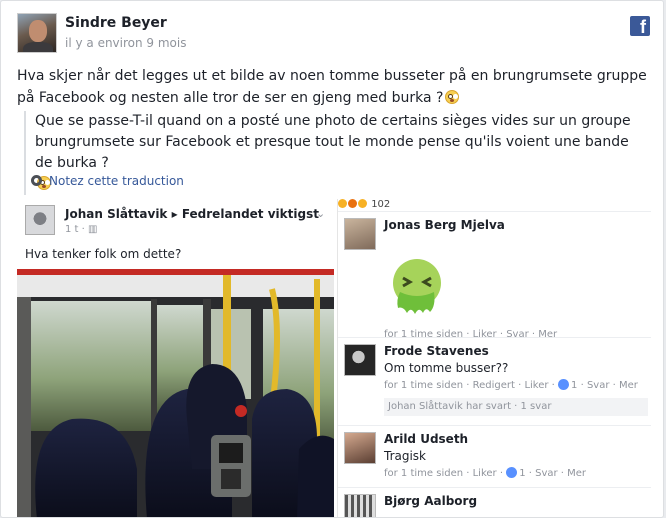 Image resolution: width=666 pixels, height=518 pixels. What do you see at coordinates (116, 23) in the screenshot?
I see `author-name: Sindre Beyer` at bounding box center [116, 23].